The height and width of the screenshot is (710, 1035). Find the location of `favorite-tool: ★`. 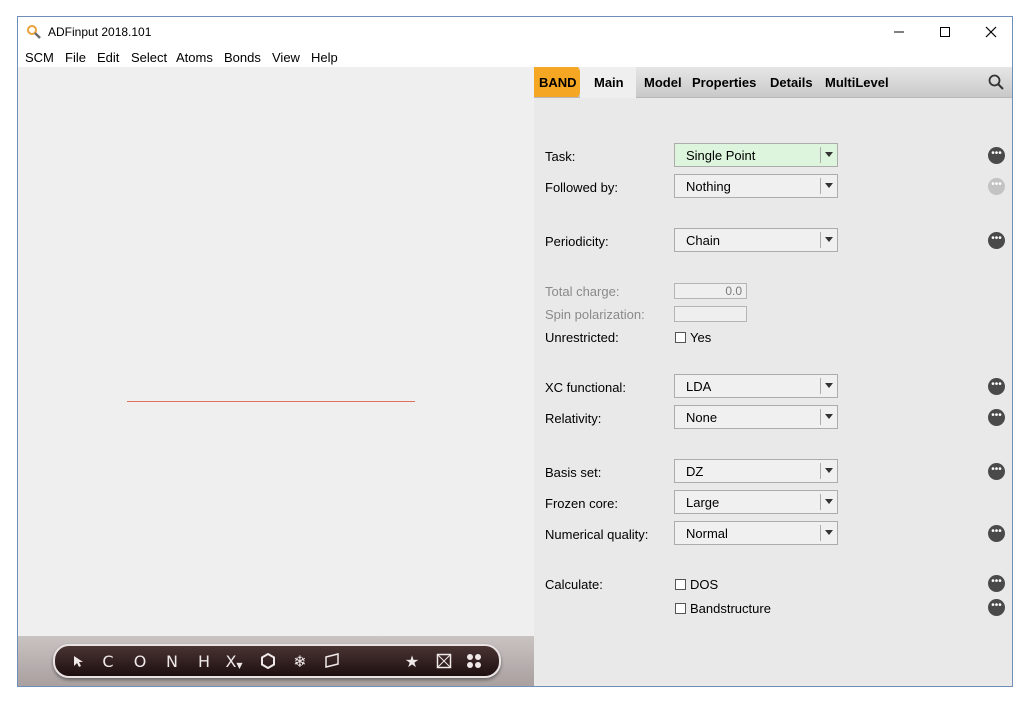

favorite-tool: ★ is located at coordinates (412, 661).